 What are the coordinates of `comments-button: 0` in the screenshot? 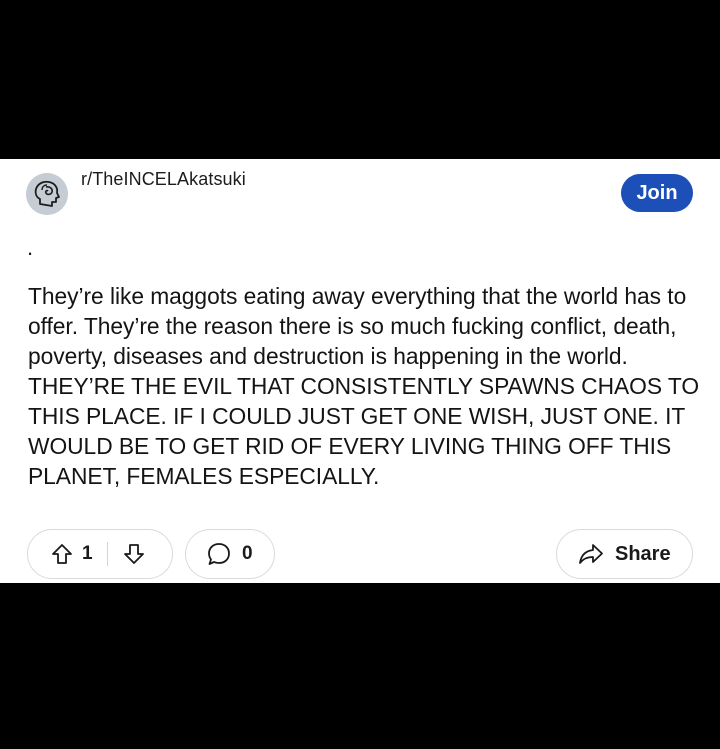 It's located at (230, 554).